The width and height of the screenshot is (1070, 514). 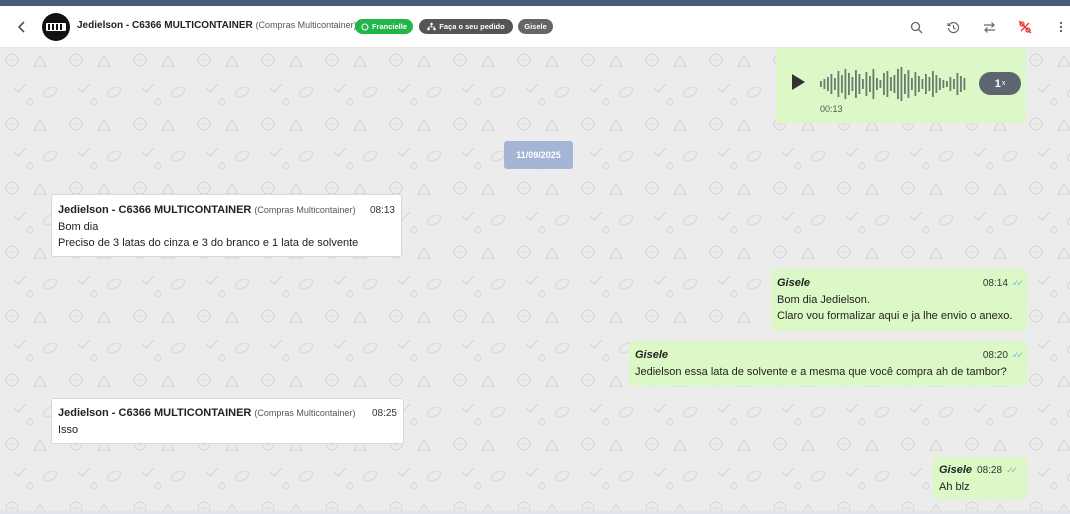 I want to click on message-time: 08:14, so click(x=995, y=283).